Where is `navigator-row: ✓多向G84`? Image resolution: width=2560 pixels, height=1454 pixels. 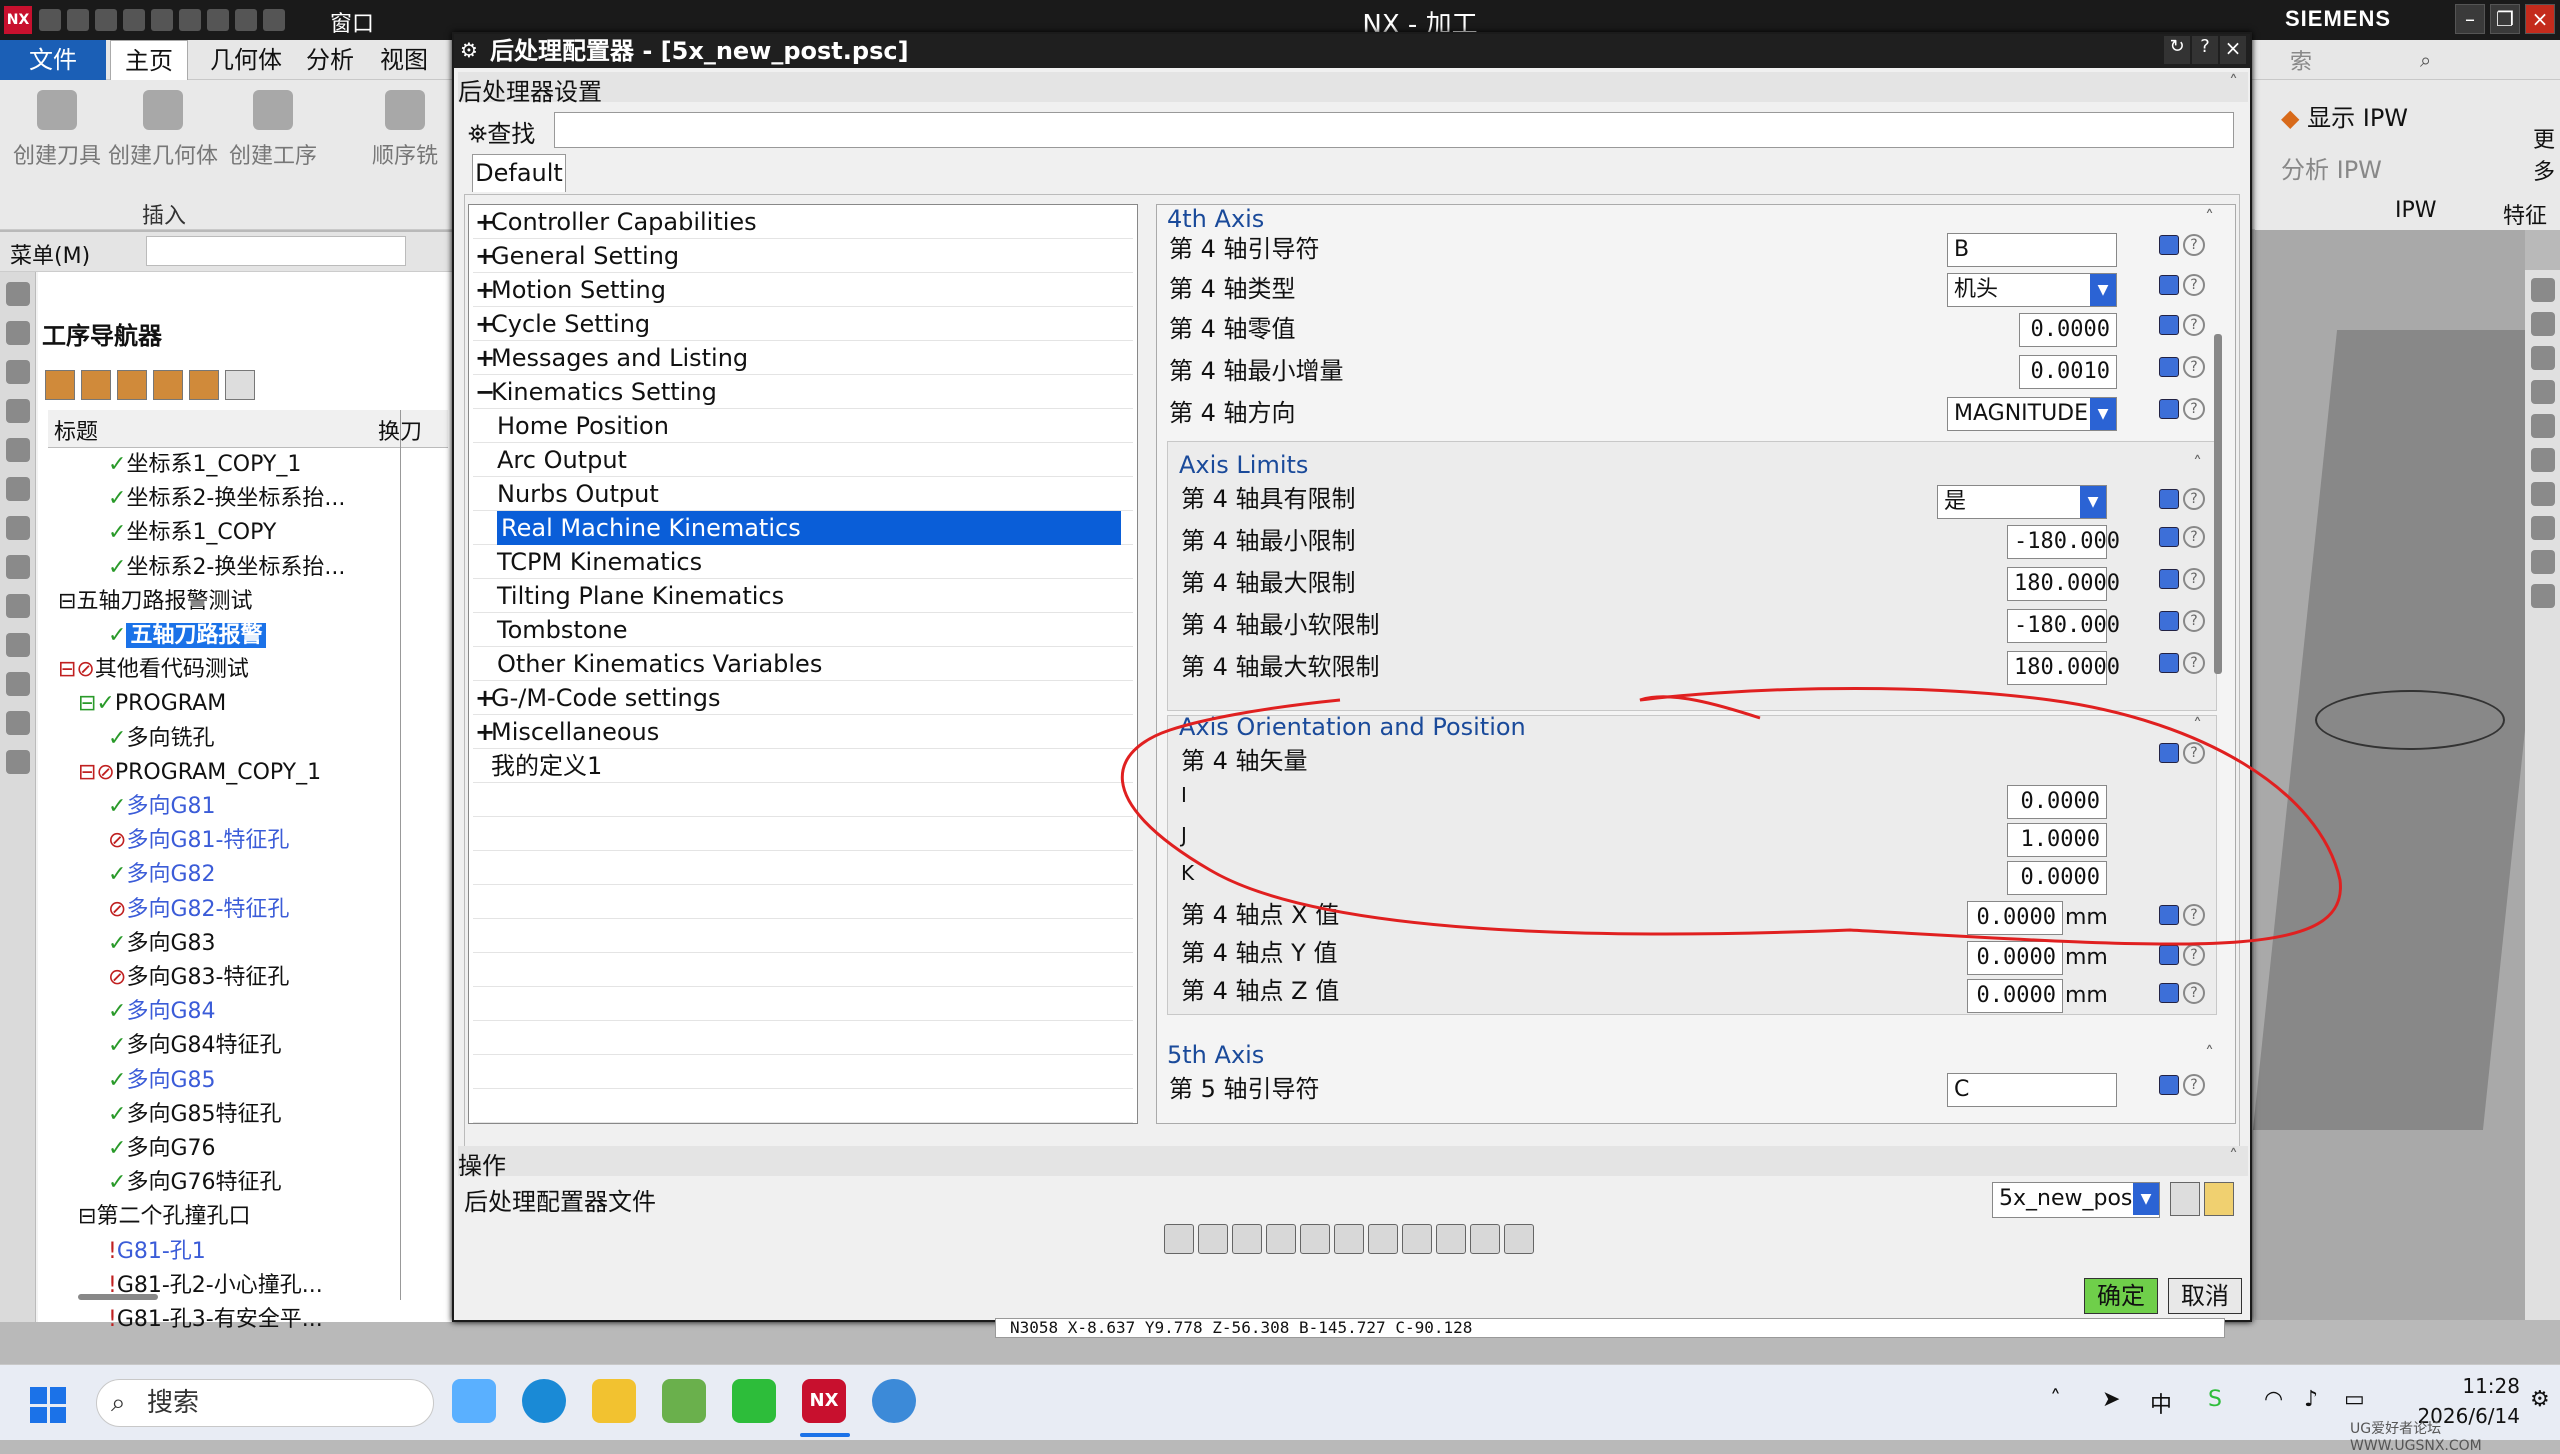 navigator-row: ✓多向G84 is located at coordinates (248, 1012).